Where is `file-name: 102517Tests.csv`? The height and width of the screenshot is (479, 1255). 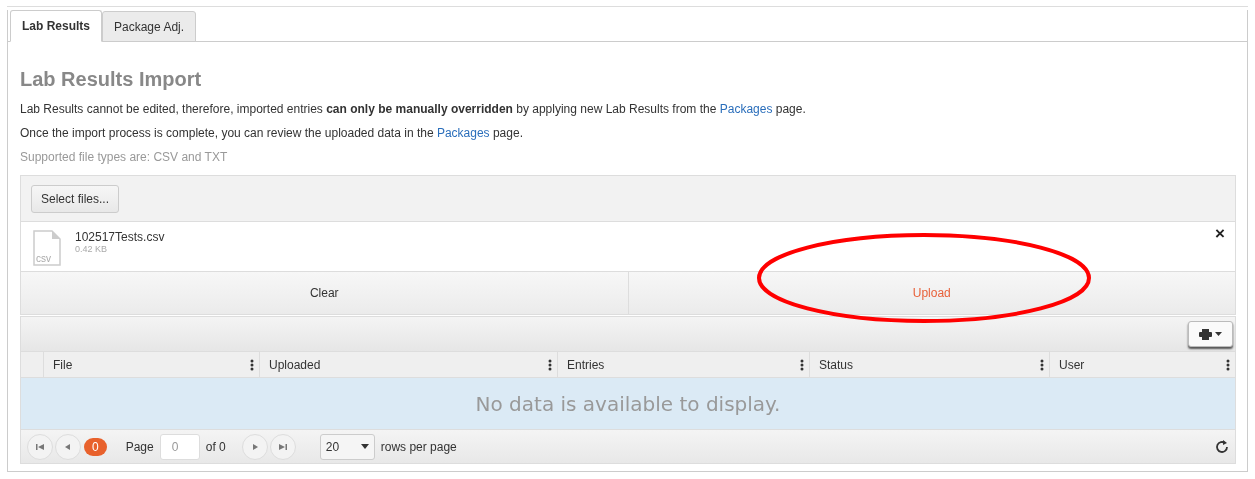
file-name: 102517Tests.csv is located at coordinates (120, 237).